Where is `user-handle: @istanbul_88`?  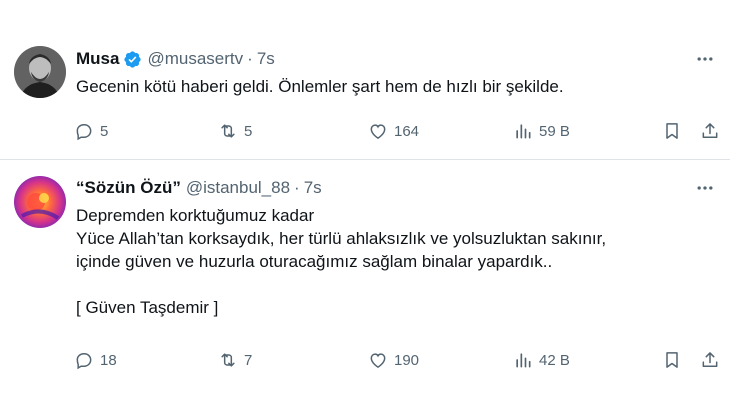 user-handle: @istanbul_88 is located at coordinates (238, 188).